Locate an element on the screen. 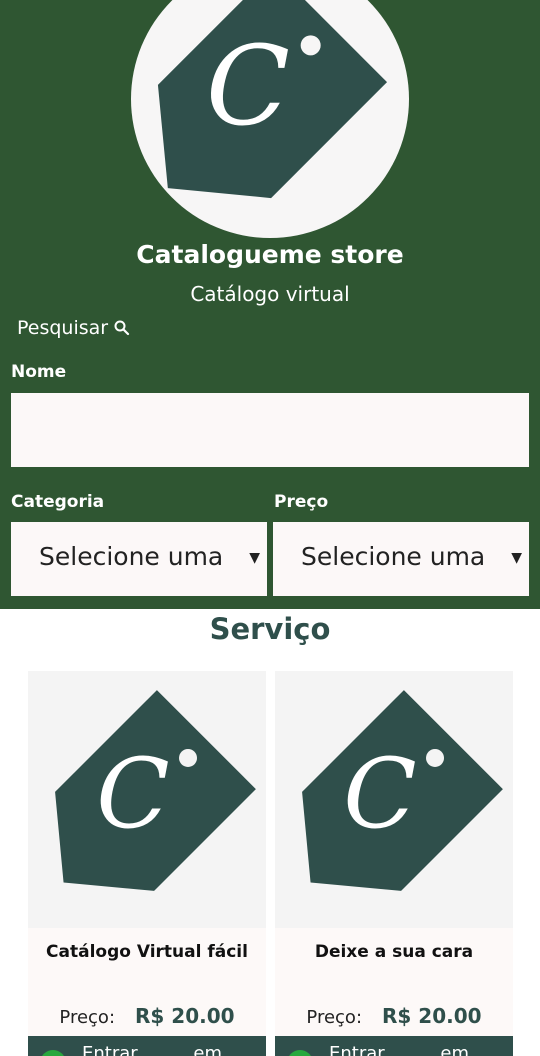 The image size is (540, 1056). search-toggle: Pesquisar is located at coordinates (73, 328).